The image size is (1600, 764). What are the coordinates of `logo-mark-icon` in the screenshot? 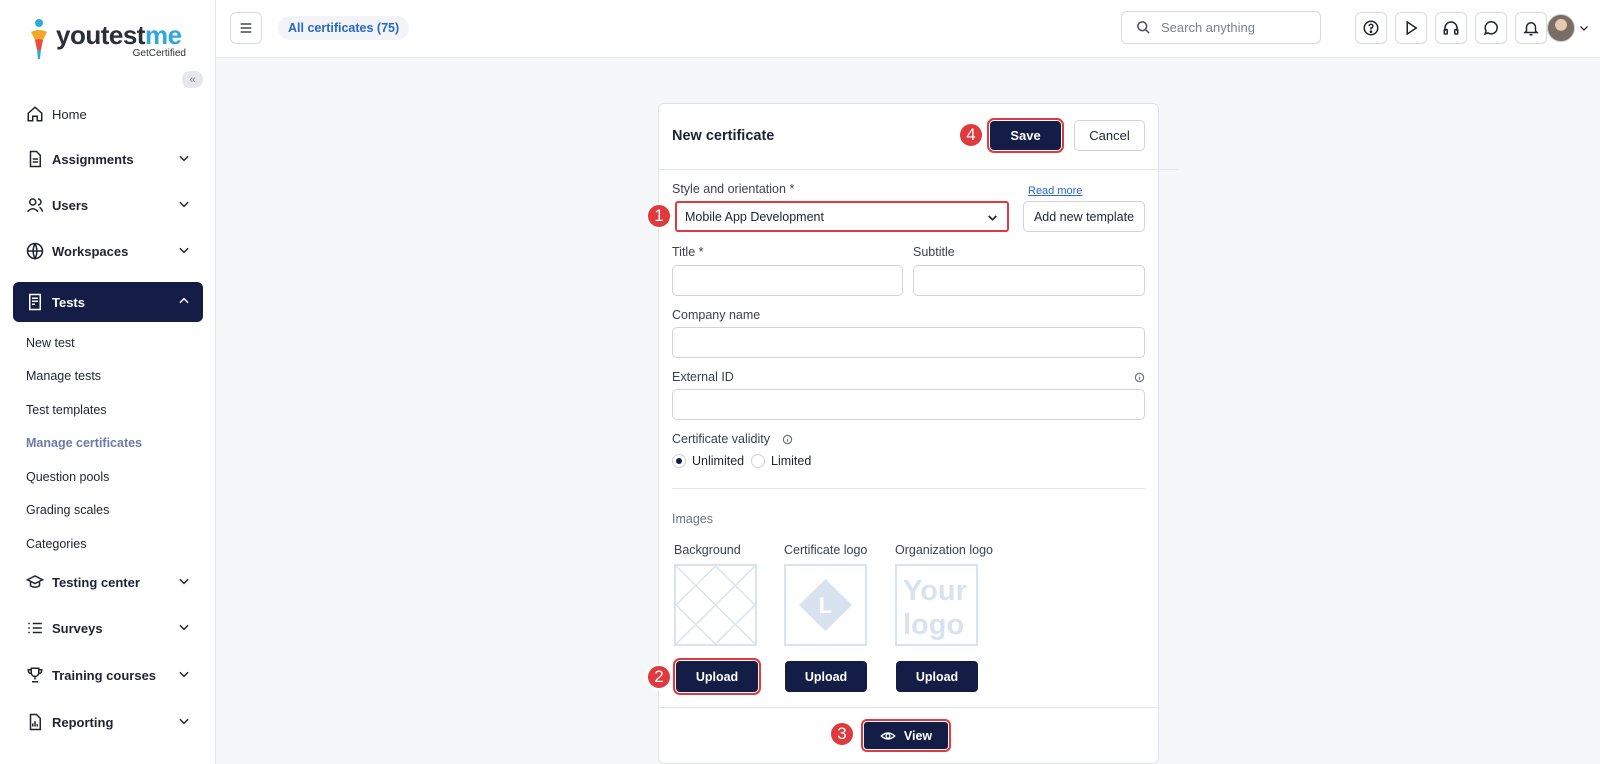 It's located at (39, 39).